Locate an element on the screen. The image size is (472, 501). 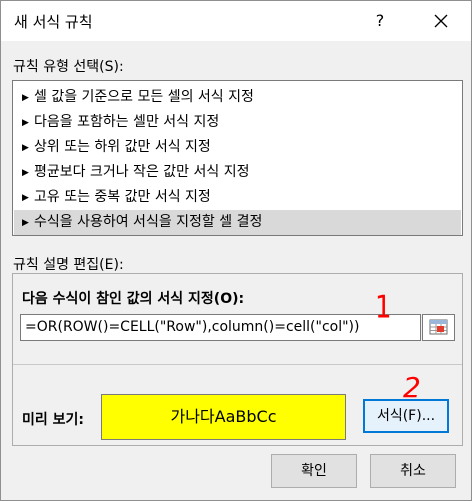
divider is located at coordinates (237, 364).